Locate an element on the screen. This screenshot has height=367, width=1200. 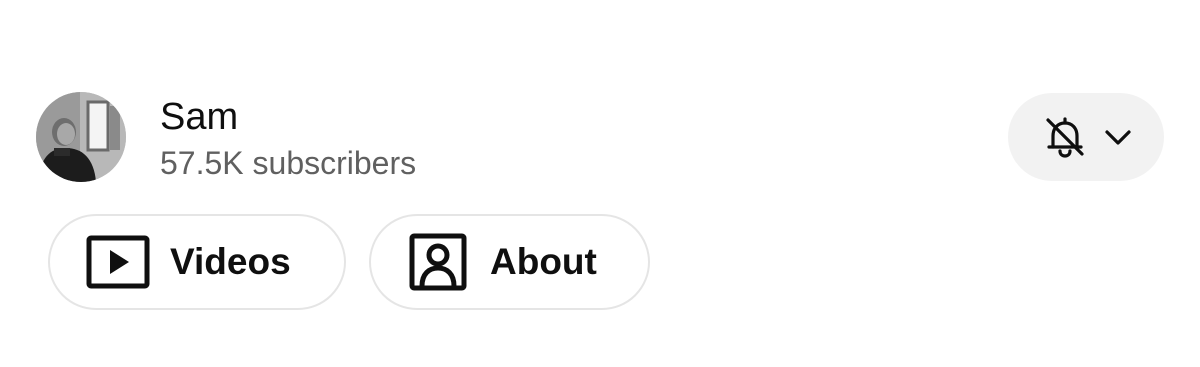
tab-about: About is located at coordinates (509, 262).